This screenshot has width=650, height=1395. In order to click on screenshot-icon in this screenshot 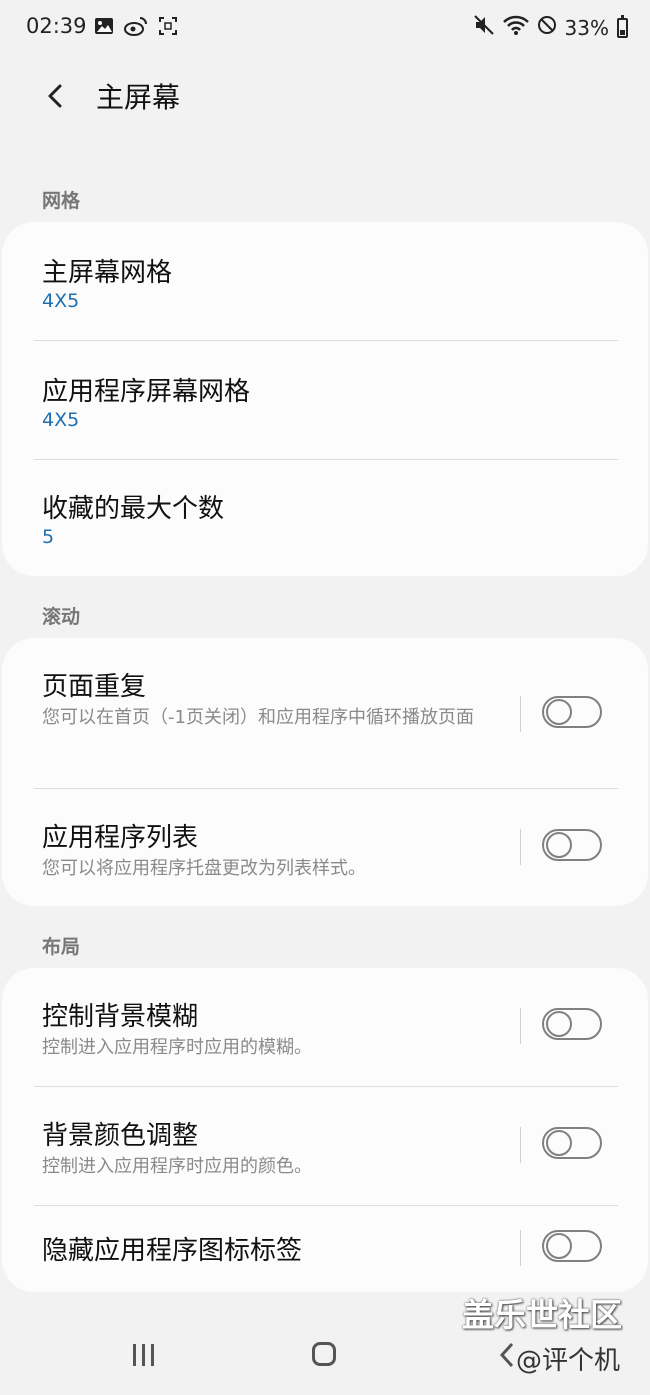, I will do `click(168, 28)`.